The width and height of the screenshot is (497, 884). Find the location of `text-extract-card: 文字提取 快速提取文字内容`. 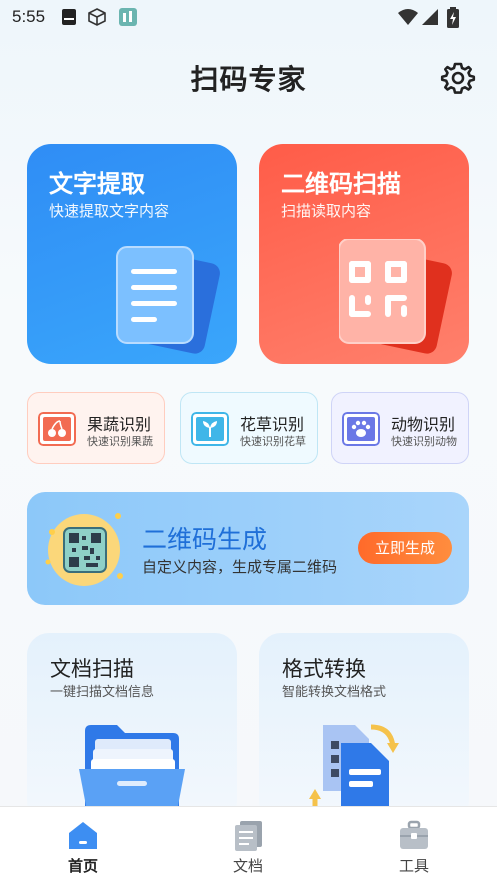

text-extract-card: 文字提取 快速提取文字内容 is located at coordinates (132, 254).